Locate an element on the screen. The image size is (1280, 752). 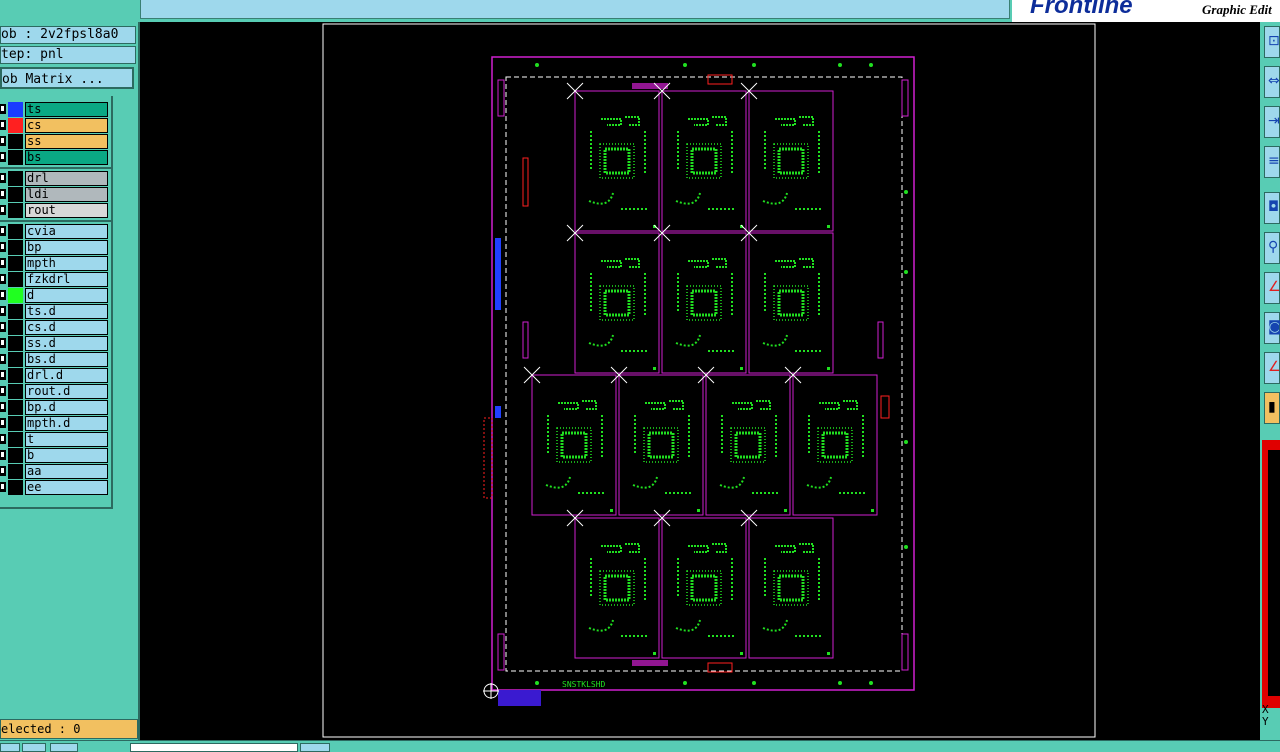
layer-row: bs is located at coordinates (55, 157).